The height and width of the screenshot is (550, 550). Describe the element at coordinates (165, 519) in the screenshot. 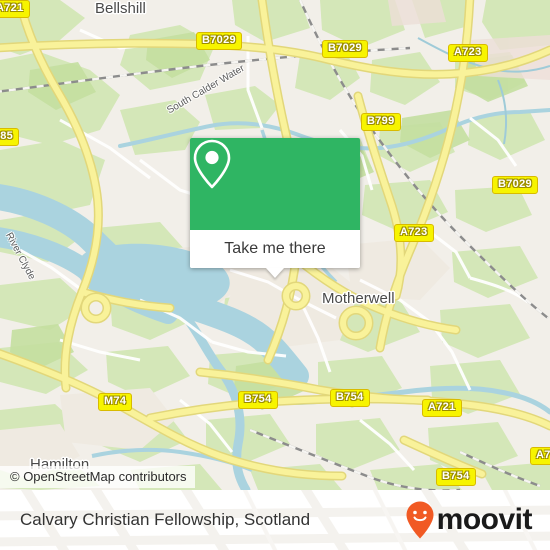

I see `location-title: Calvary Christian Fellowship, Scotland` at that location.